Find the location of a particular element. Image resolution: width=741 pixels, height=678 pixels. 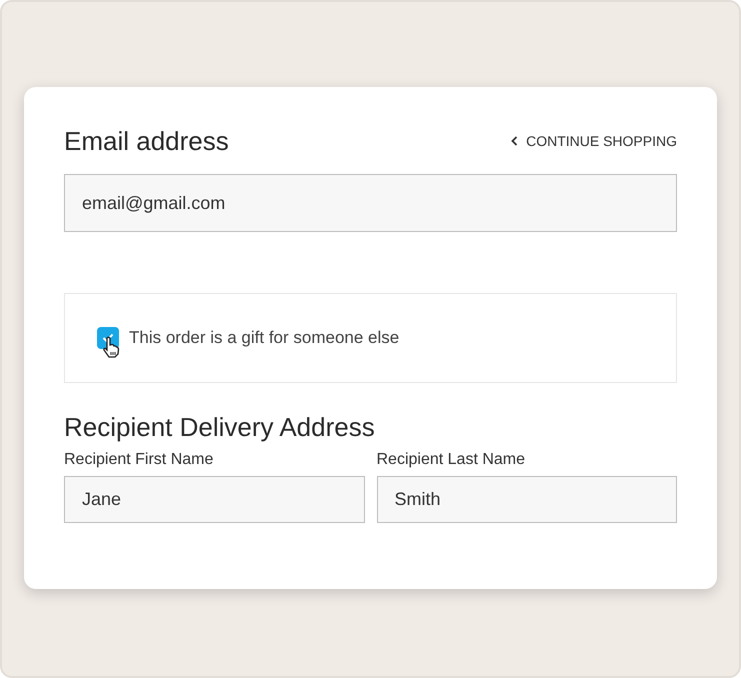

section-title: Recipient Delivery Address is located at coordinates (220, 427).